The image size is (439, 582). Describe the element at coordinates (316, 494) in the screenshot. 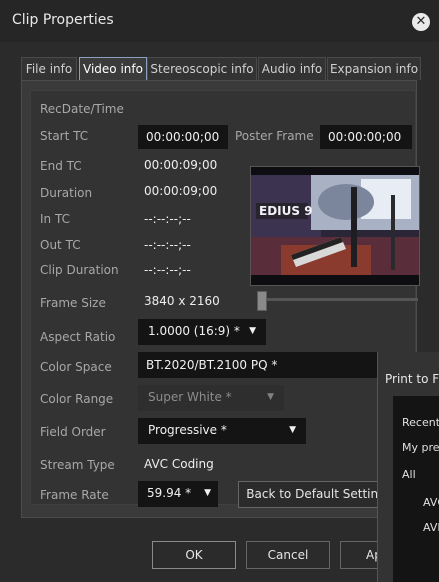

I see `back-to-default-button: Back to Default Setting` at that location.